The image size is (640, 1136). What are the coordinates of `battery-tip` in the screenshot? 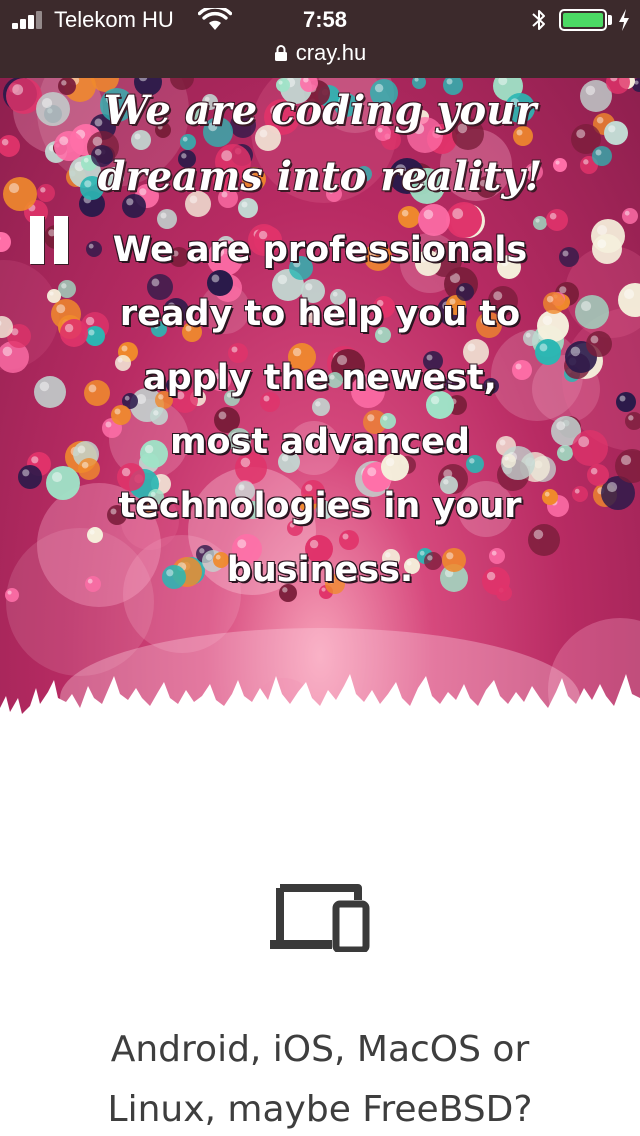 It's located at (610, 20).